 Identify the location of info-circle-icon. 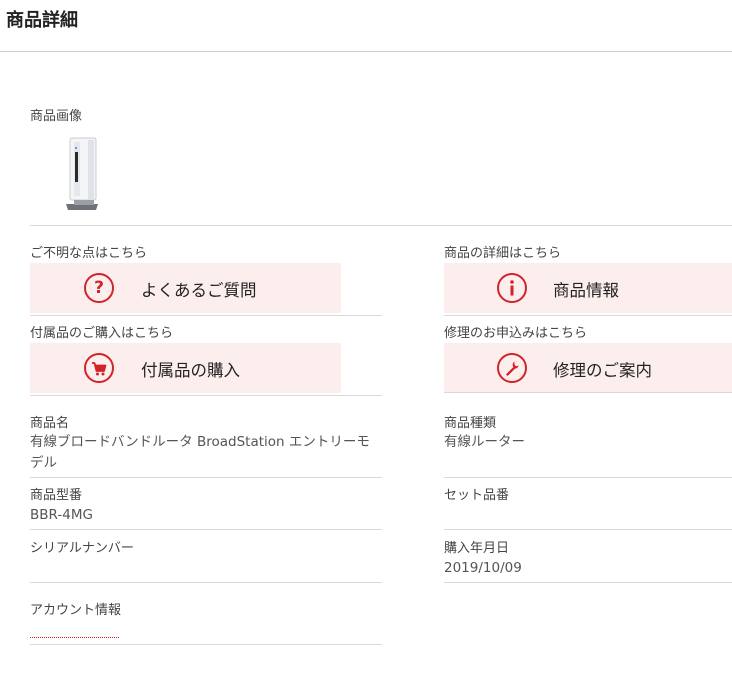
(512, 288).